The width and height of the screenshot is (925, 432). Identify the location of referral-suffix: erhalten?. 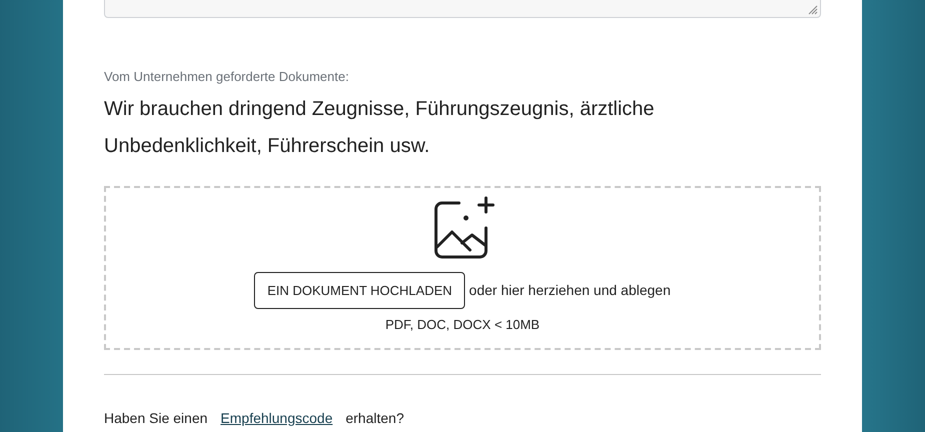
(375, 418).